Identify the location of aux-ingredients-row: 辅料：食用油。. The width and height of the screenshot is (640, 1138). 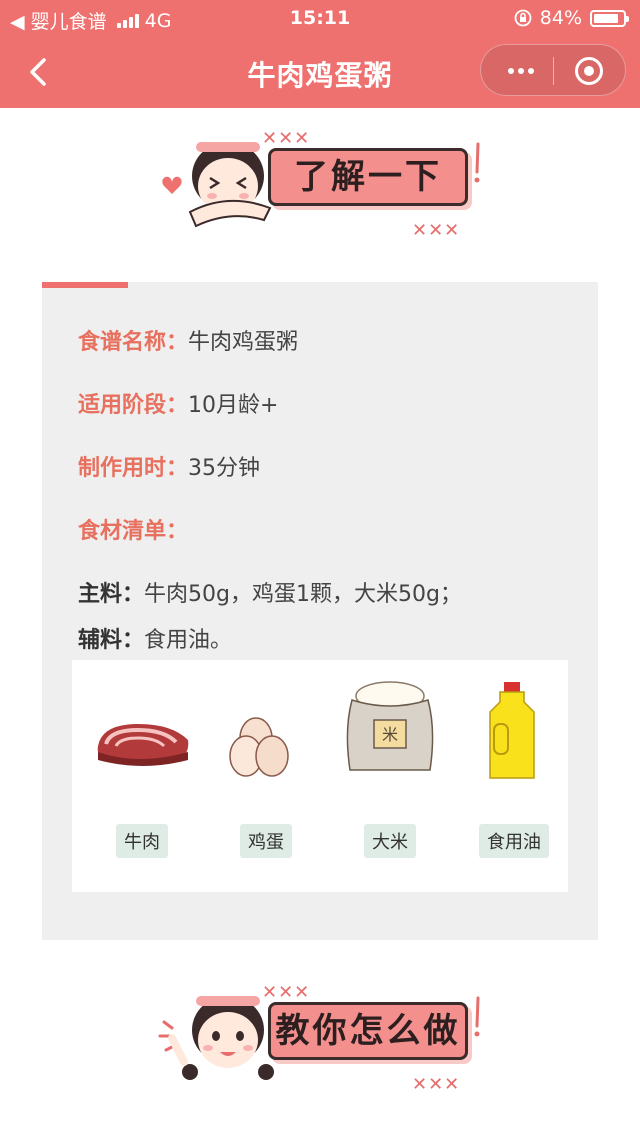
(155, 638).